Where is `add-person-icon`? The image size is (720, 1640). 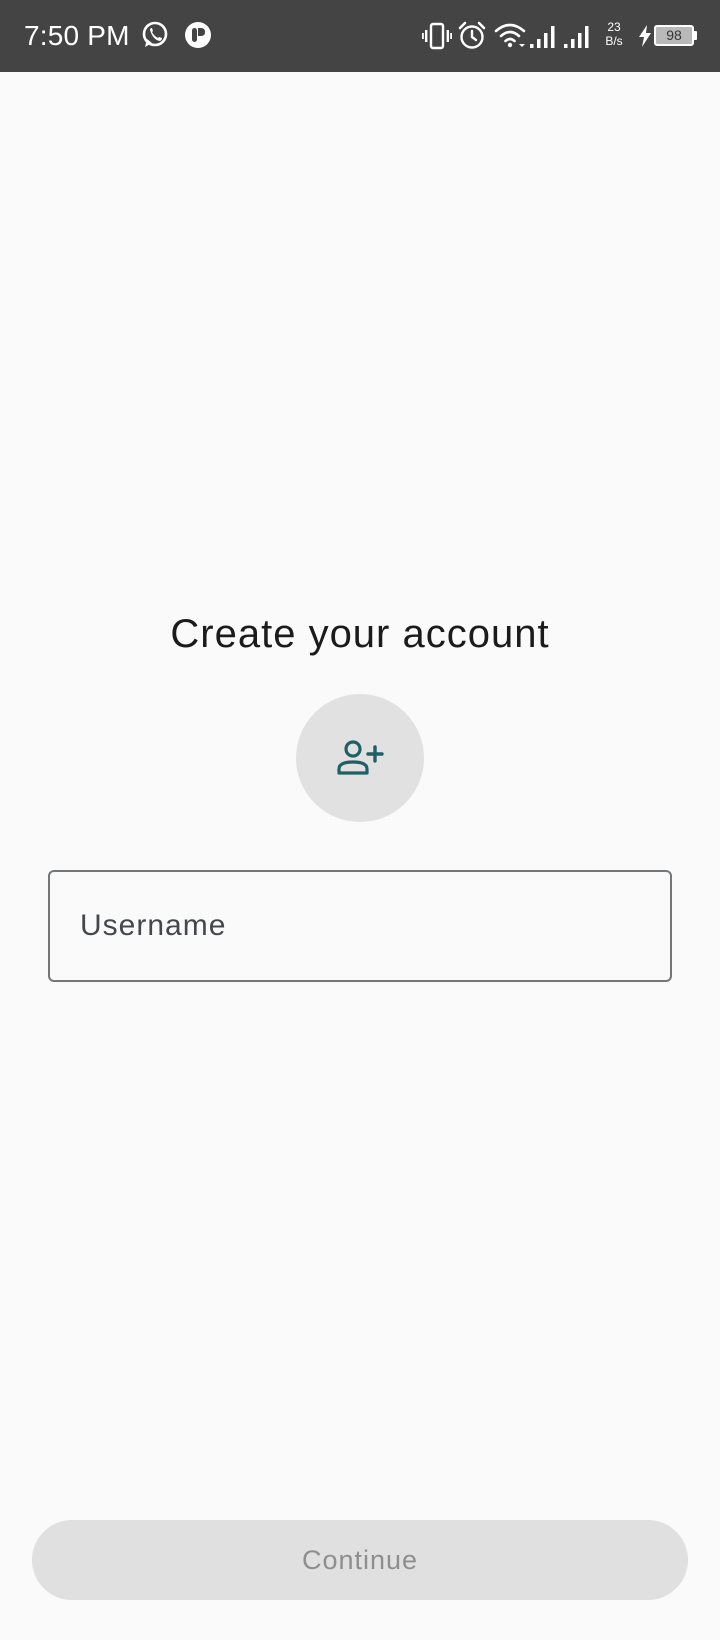
add-person-icon is located at coordinates (360, 757).